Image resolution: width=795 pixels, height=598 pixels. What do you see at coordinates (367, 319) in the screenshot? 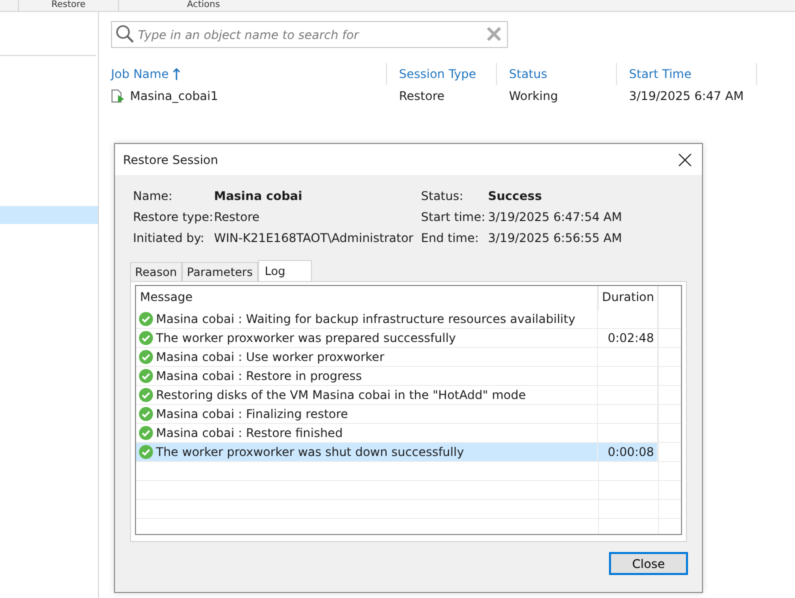
I see `log-message-cell: Masina cobai : Waiting for backup infrastructure resources availability` at bounding box center [367, 319].